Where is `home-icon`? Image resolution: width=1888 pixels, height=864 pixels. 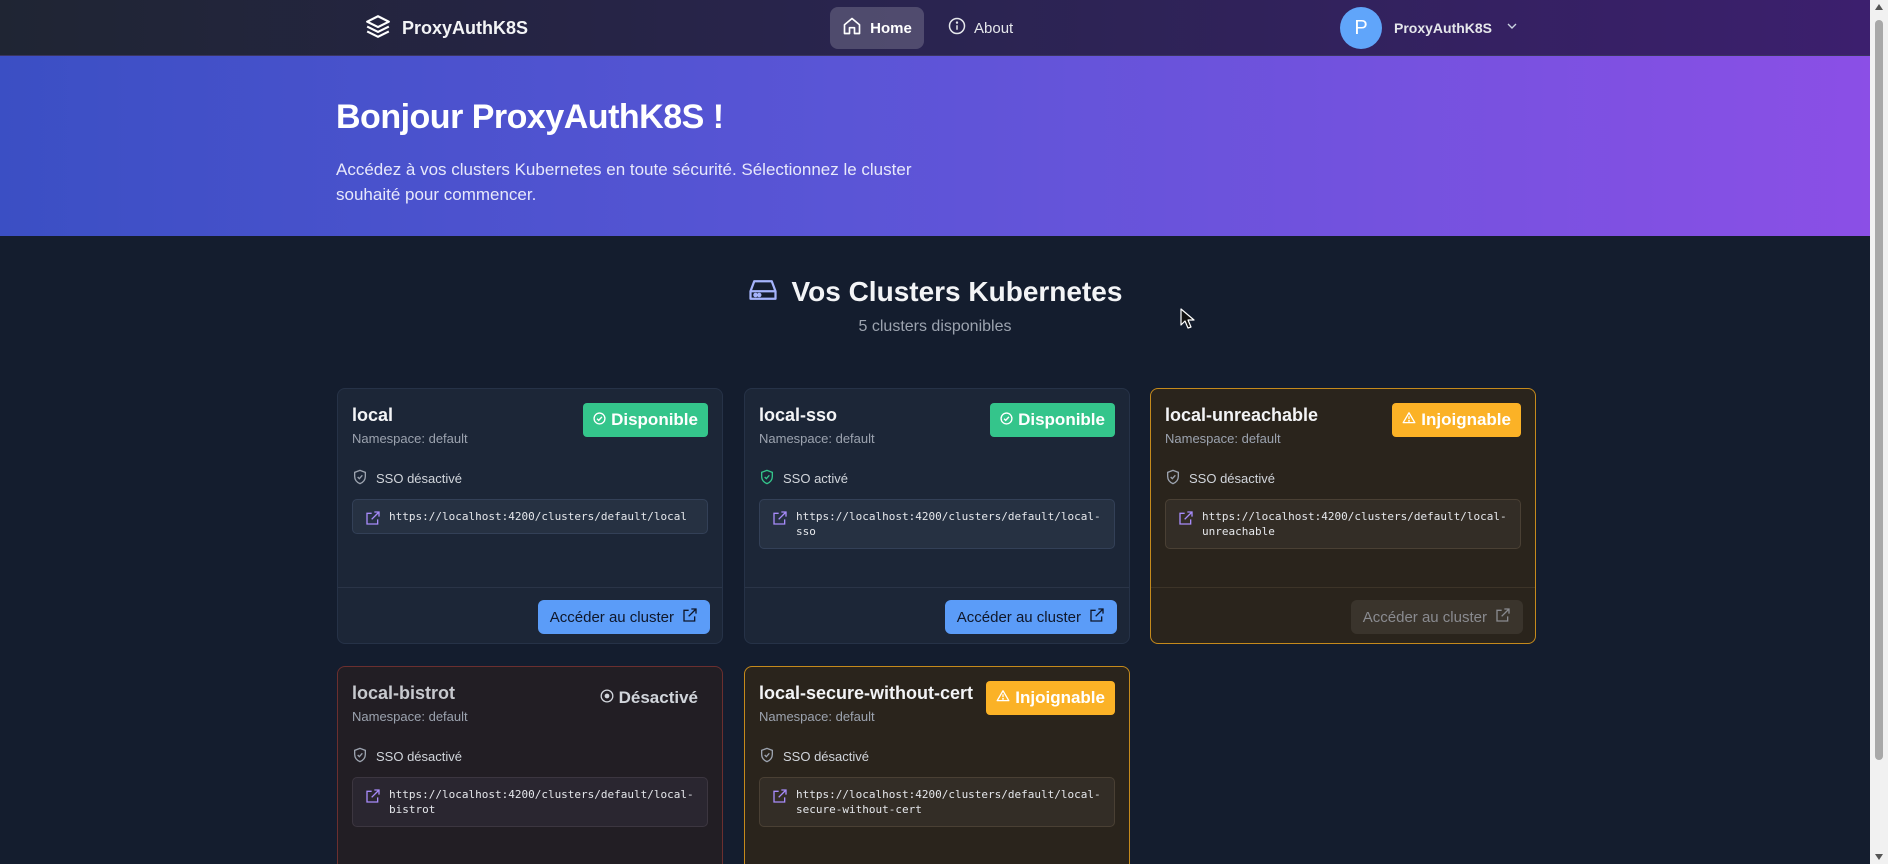
home-icon is located at coordinates (852, 28).